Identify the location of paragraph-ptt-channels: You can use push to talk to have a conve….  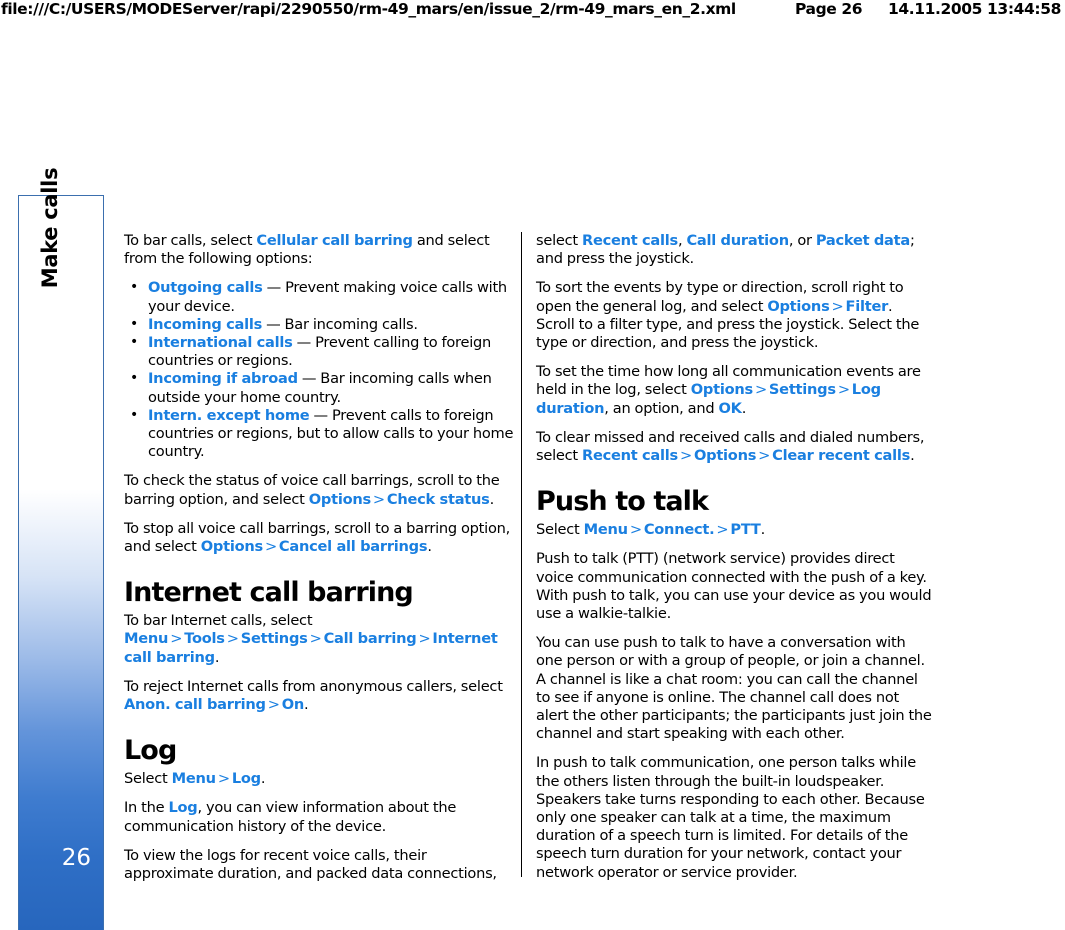
(734, 688).